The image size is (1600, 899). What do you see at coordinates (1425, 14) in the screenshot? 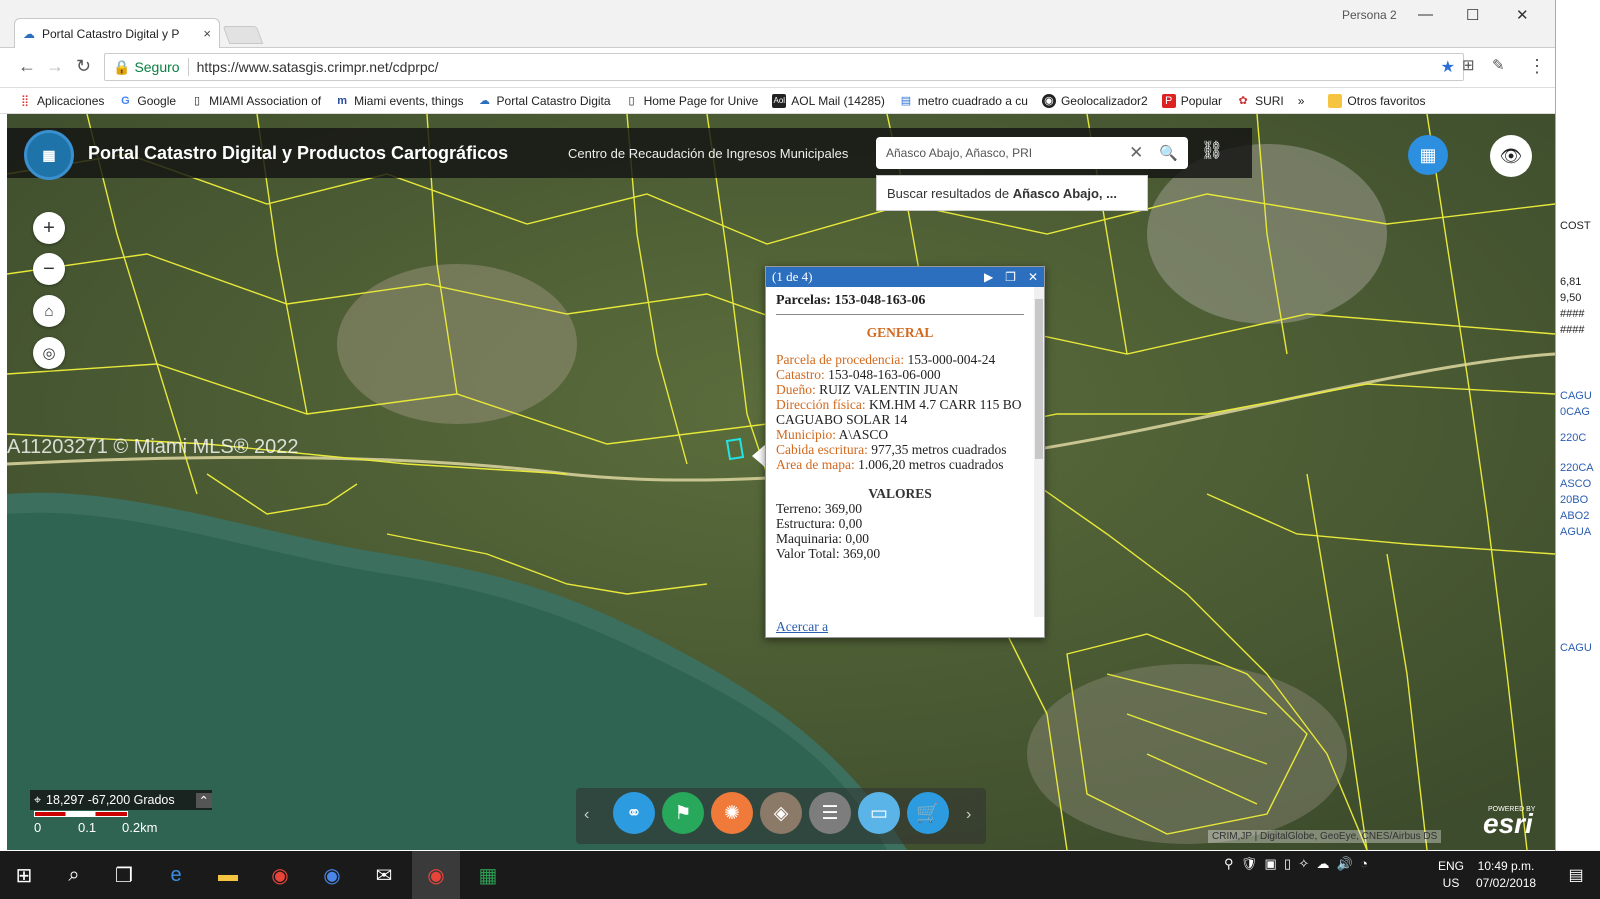
I see `minimize-icon: —` at bounding box center [1425, 14].